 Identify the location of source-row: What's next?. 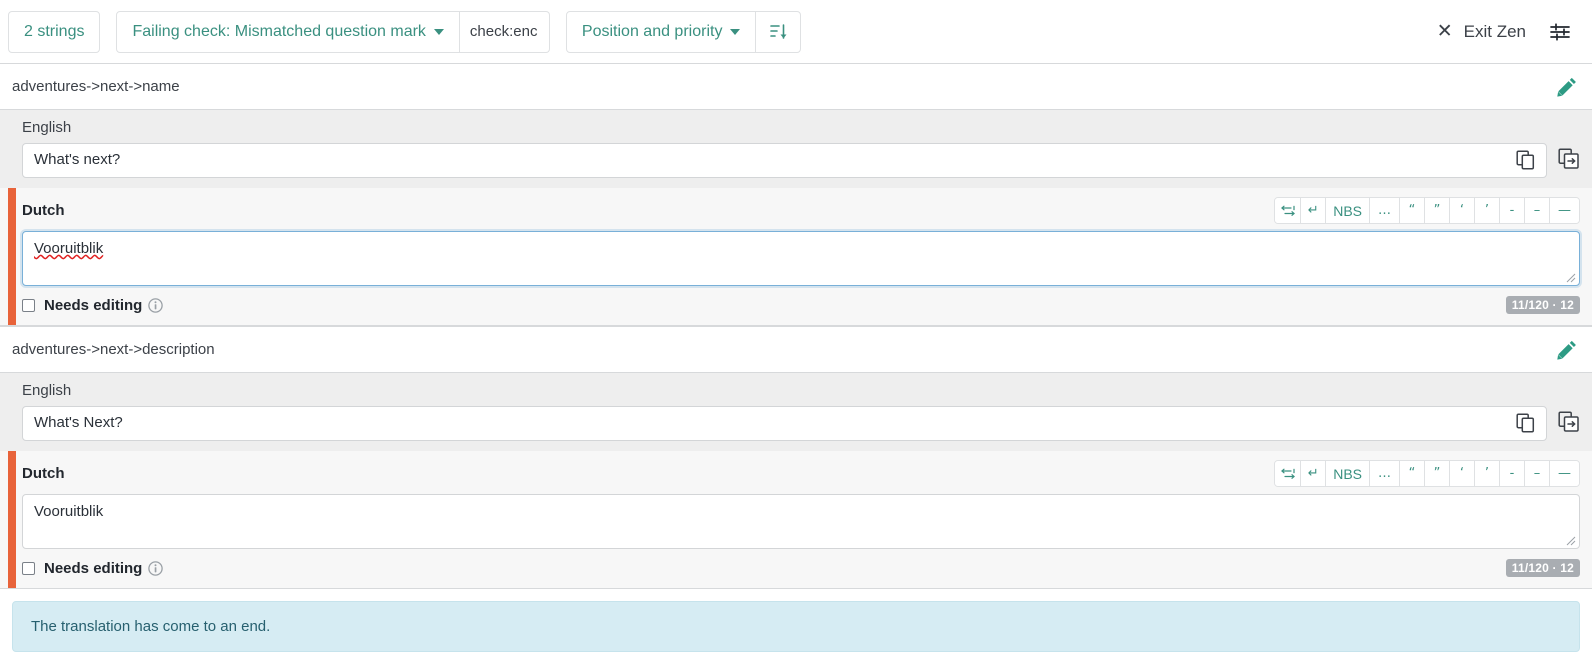
(801, 160).